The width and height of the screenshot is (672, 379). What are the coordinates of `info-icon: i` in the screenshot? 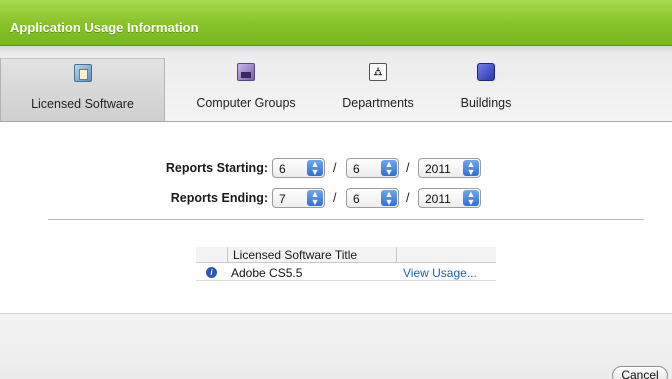 It's located at (211, 272).